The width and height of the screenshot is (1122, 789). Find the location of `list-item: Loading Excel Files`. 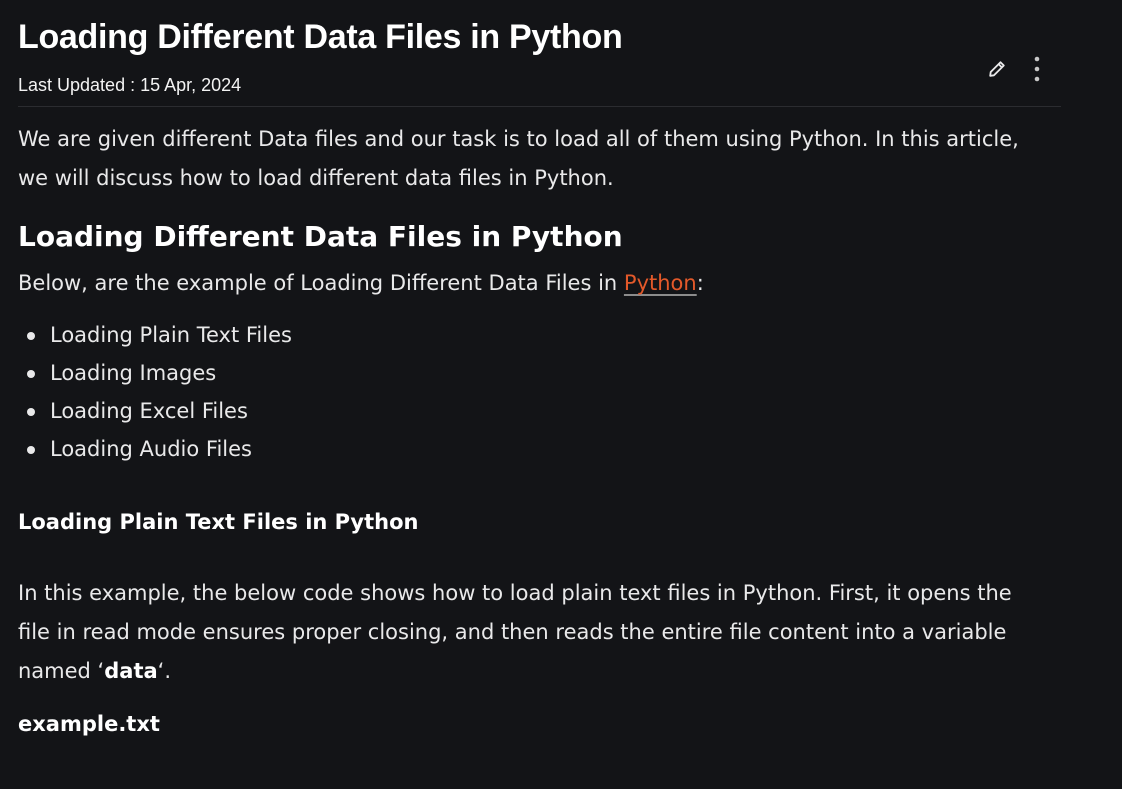

list-item: Loading Excel Files is located at coordinates (155, 411).